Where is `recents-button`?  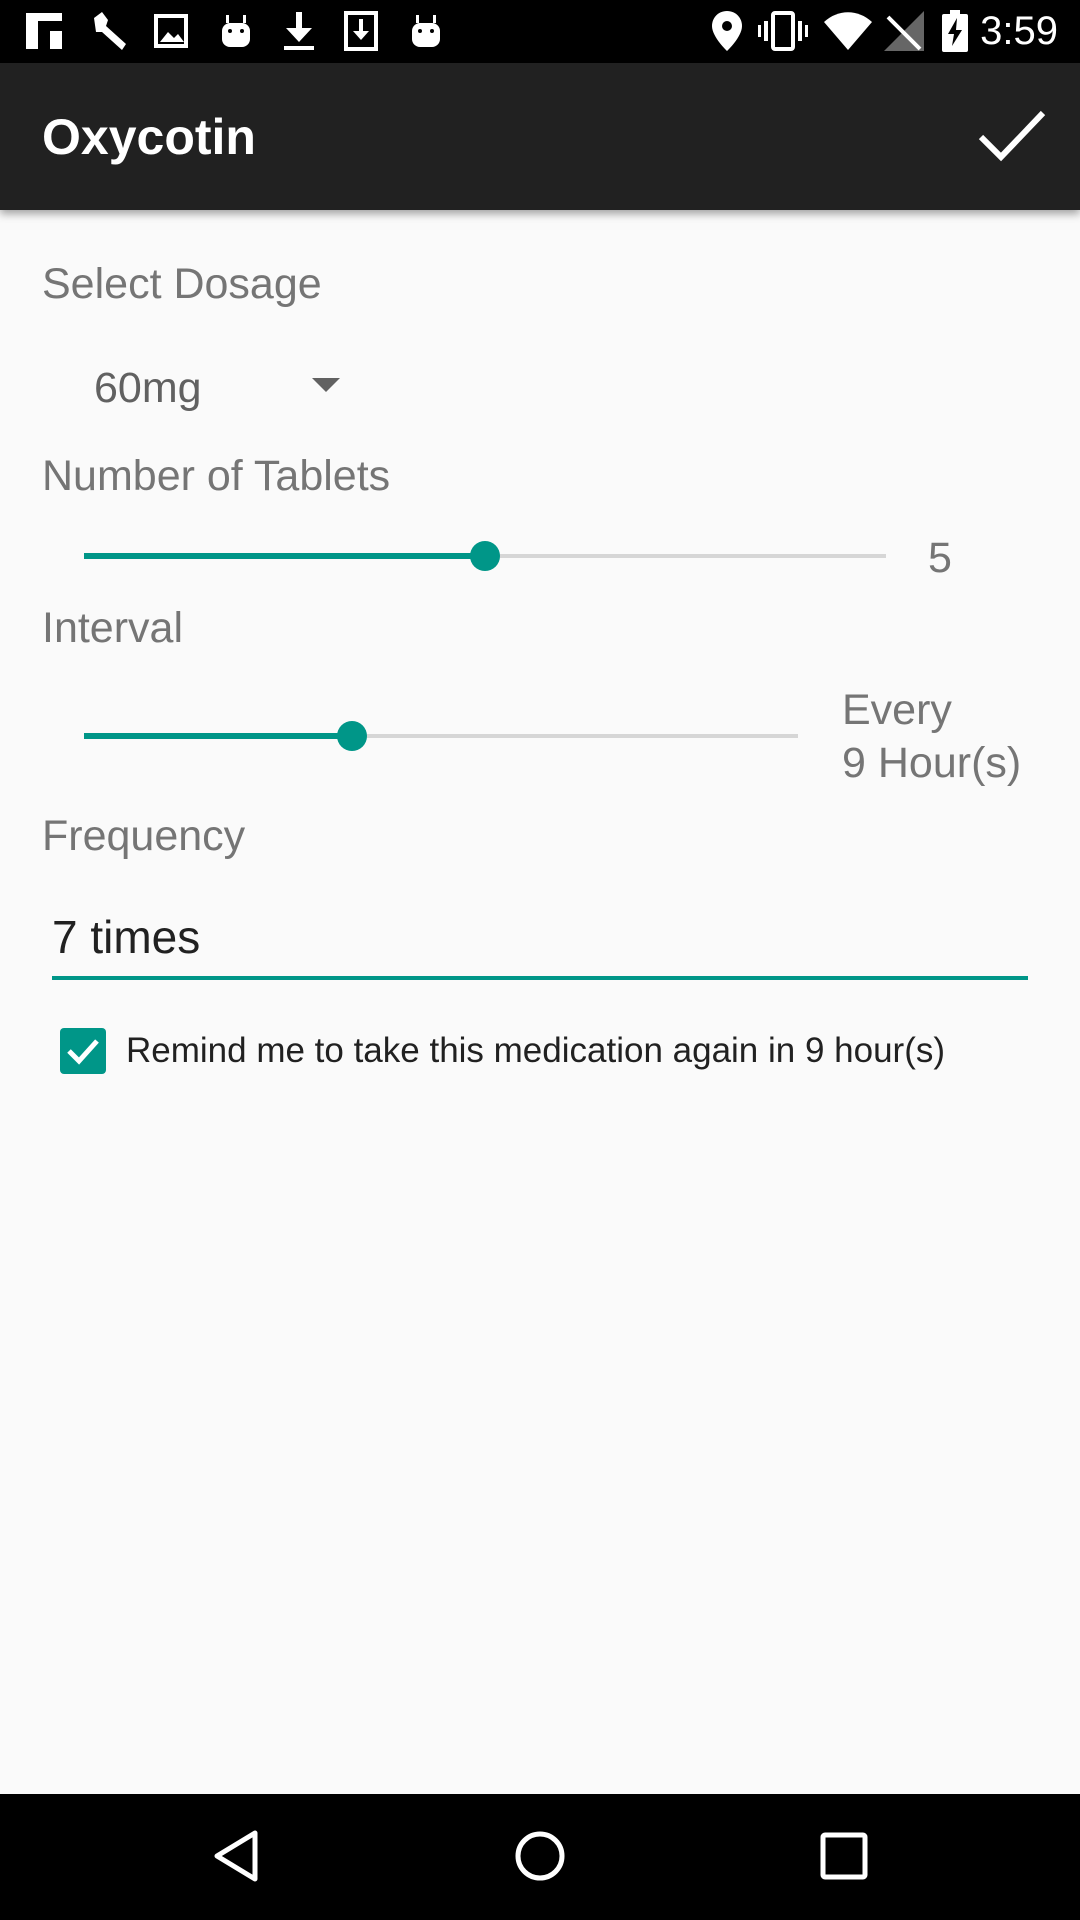
recents-button is located at coordinates (844, 1858).